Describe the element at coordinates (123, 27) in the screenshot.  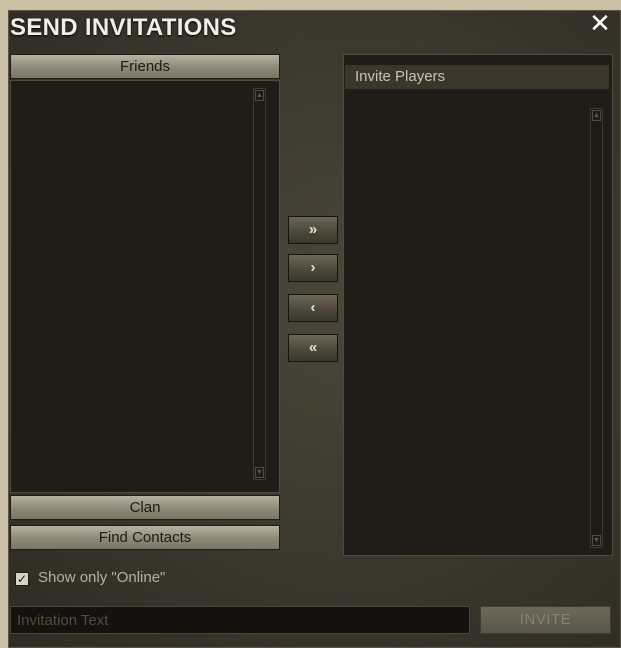
I see `dialog-title: SEND INVITATIONS` at that location.